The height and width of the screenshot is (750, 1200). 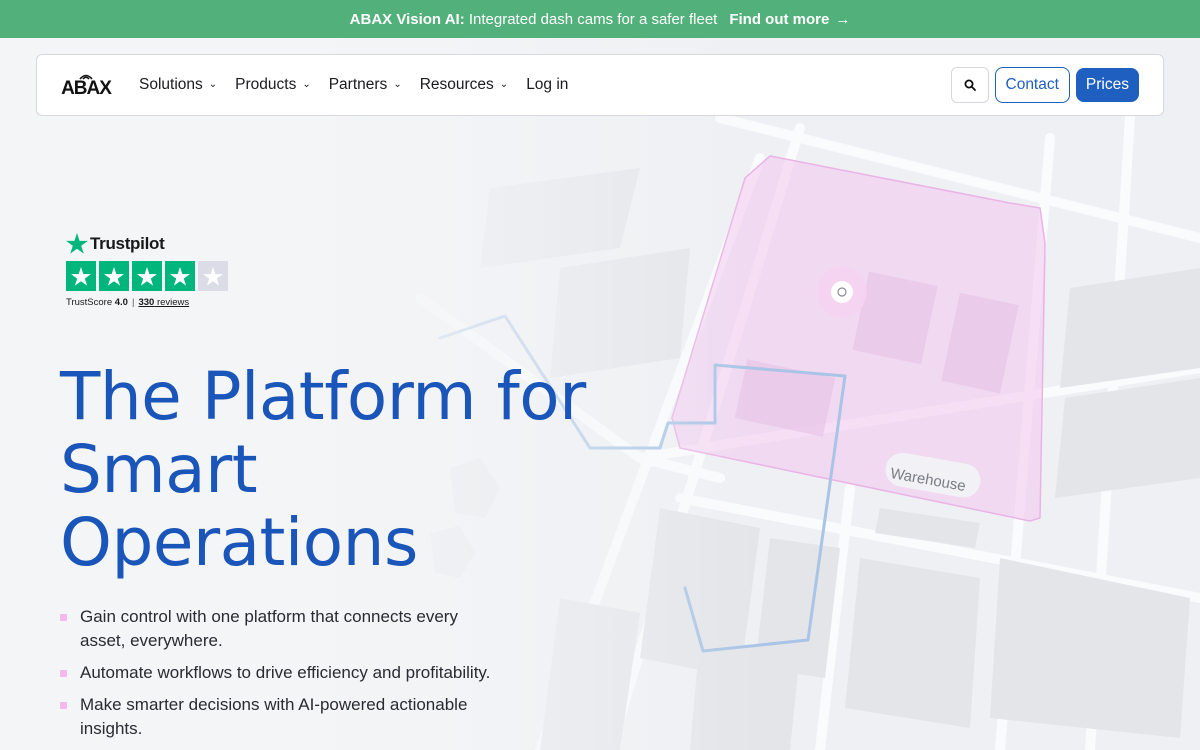 What do you see at coordinates (593, 19) in the screenshot?
I see `announcement-text: Integrated dash cams for a safer fleet` at bounding box center [593, 19].